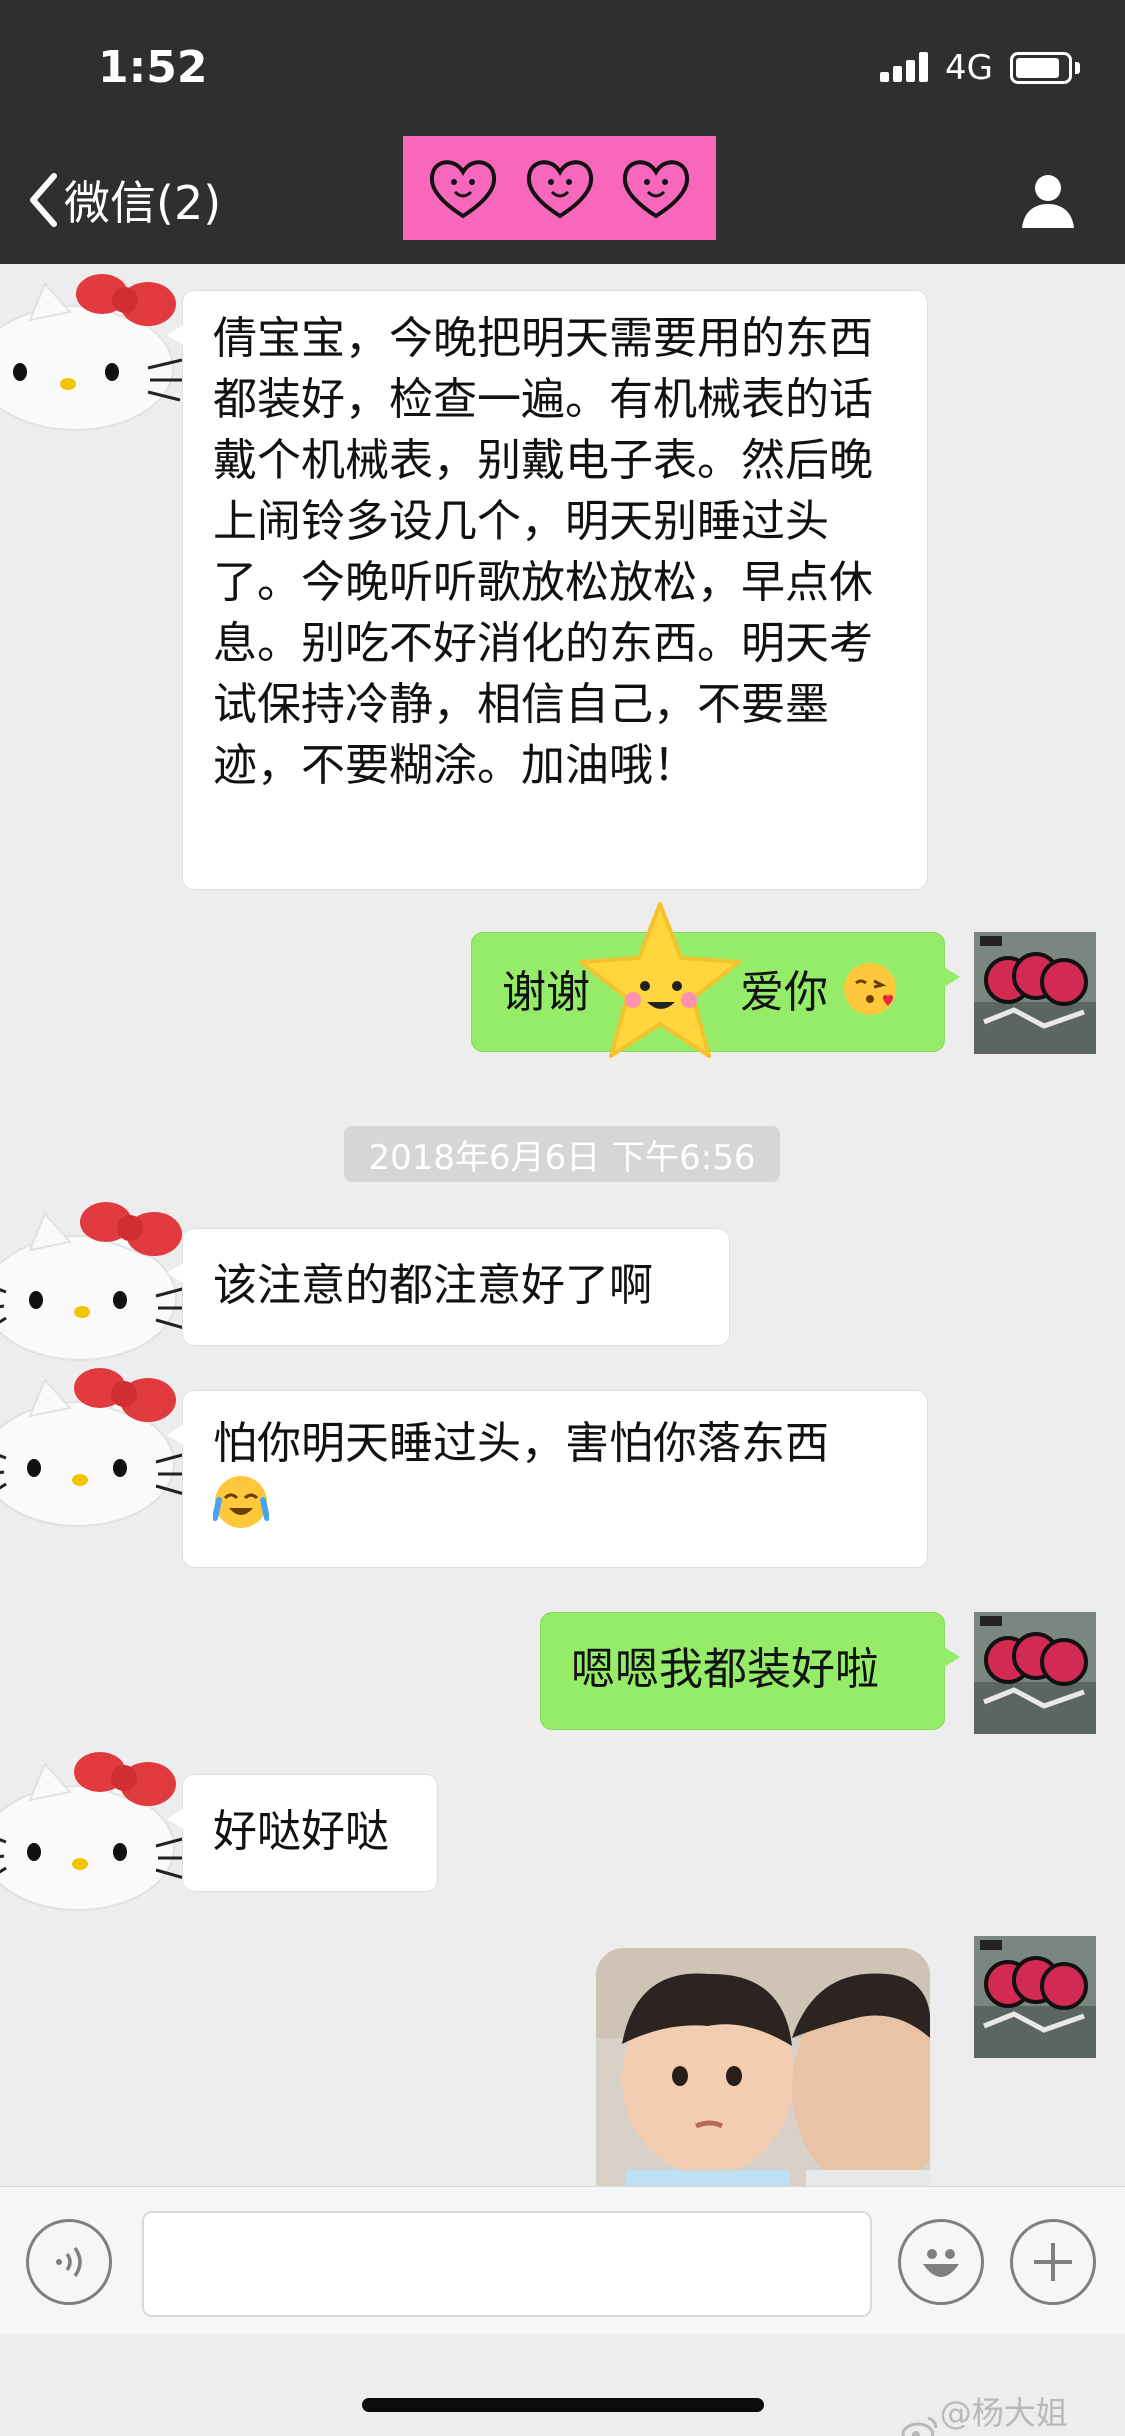 The height and width of the screenshot is (2436, 1125). I want to click on signal-icon, so click(906, 67).